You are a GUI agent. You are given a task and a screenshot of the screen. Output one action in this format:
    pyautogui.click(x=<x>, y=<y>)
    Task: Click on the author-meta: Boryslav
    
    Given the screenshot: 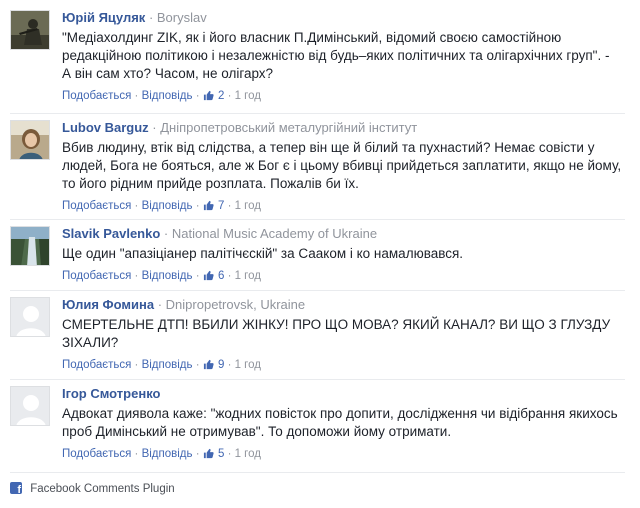 What is the action you would take?
    pyautogui.click(x=182, y=17)
    